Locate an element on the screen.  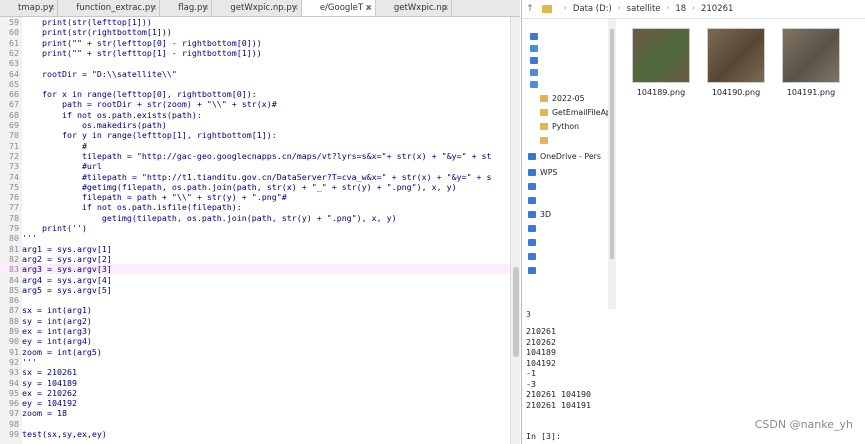
breadcrumb-item: 18 is located at coordinates (680, 9).